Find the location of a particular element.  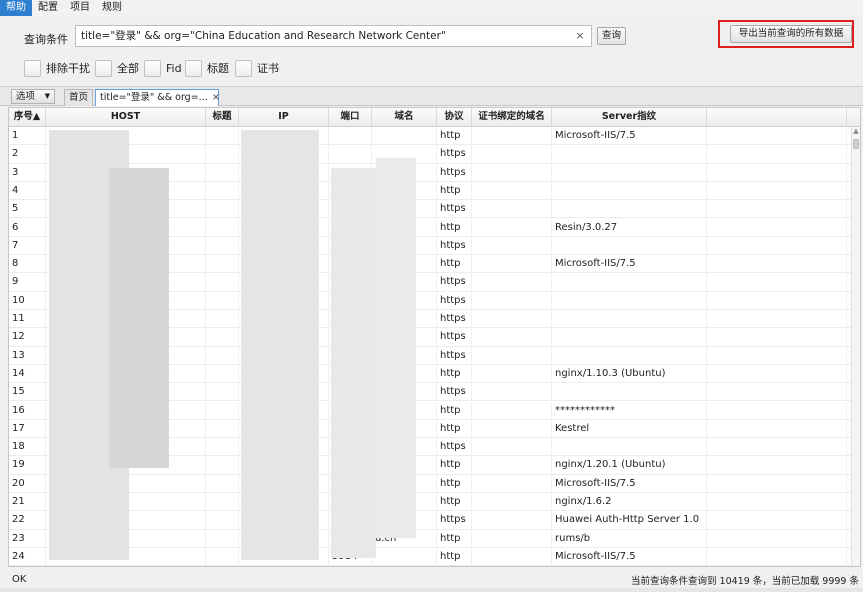

row-number: 6 is located at coordinates (27, 227).